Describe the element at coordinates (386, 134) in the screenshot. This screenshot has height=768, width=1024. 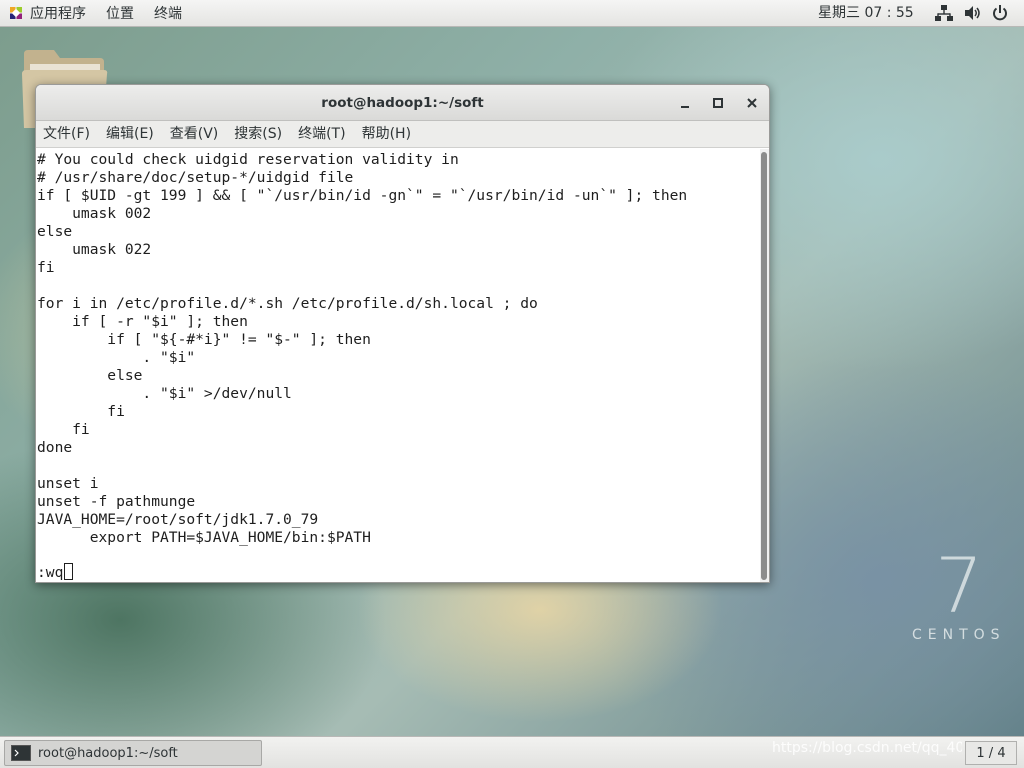
I see `menu-help: 帮助(H)` at that location.